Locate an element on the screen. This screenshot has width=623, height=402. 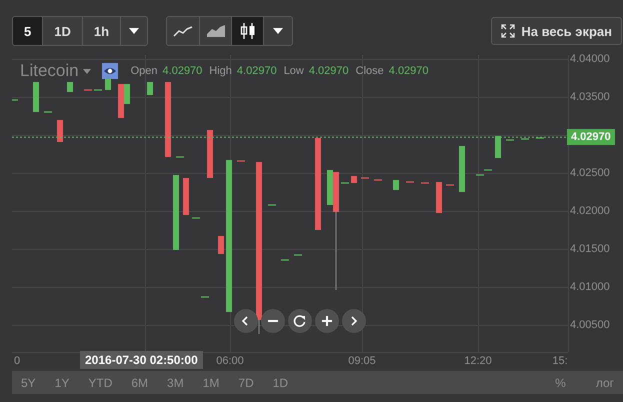
scroll-left-button is located at coordinates (246, 321).